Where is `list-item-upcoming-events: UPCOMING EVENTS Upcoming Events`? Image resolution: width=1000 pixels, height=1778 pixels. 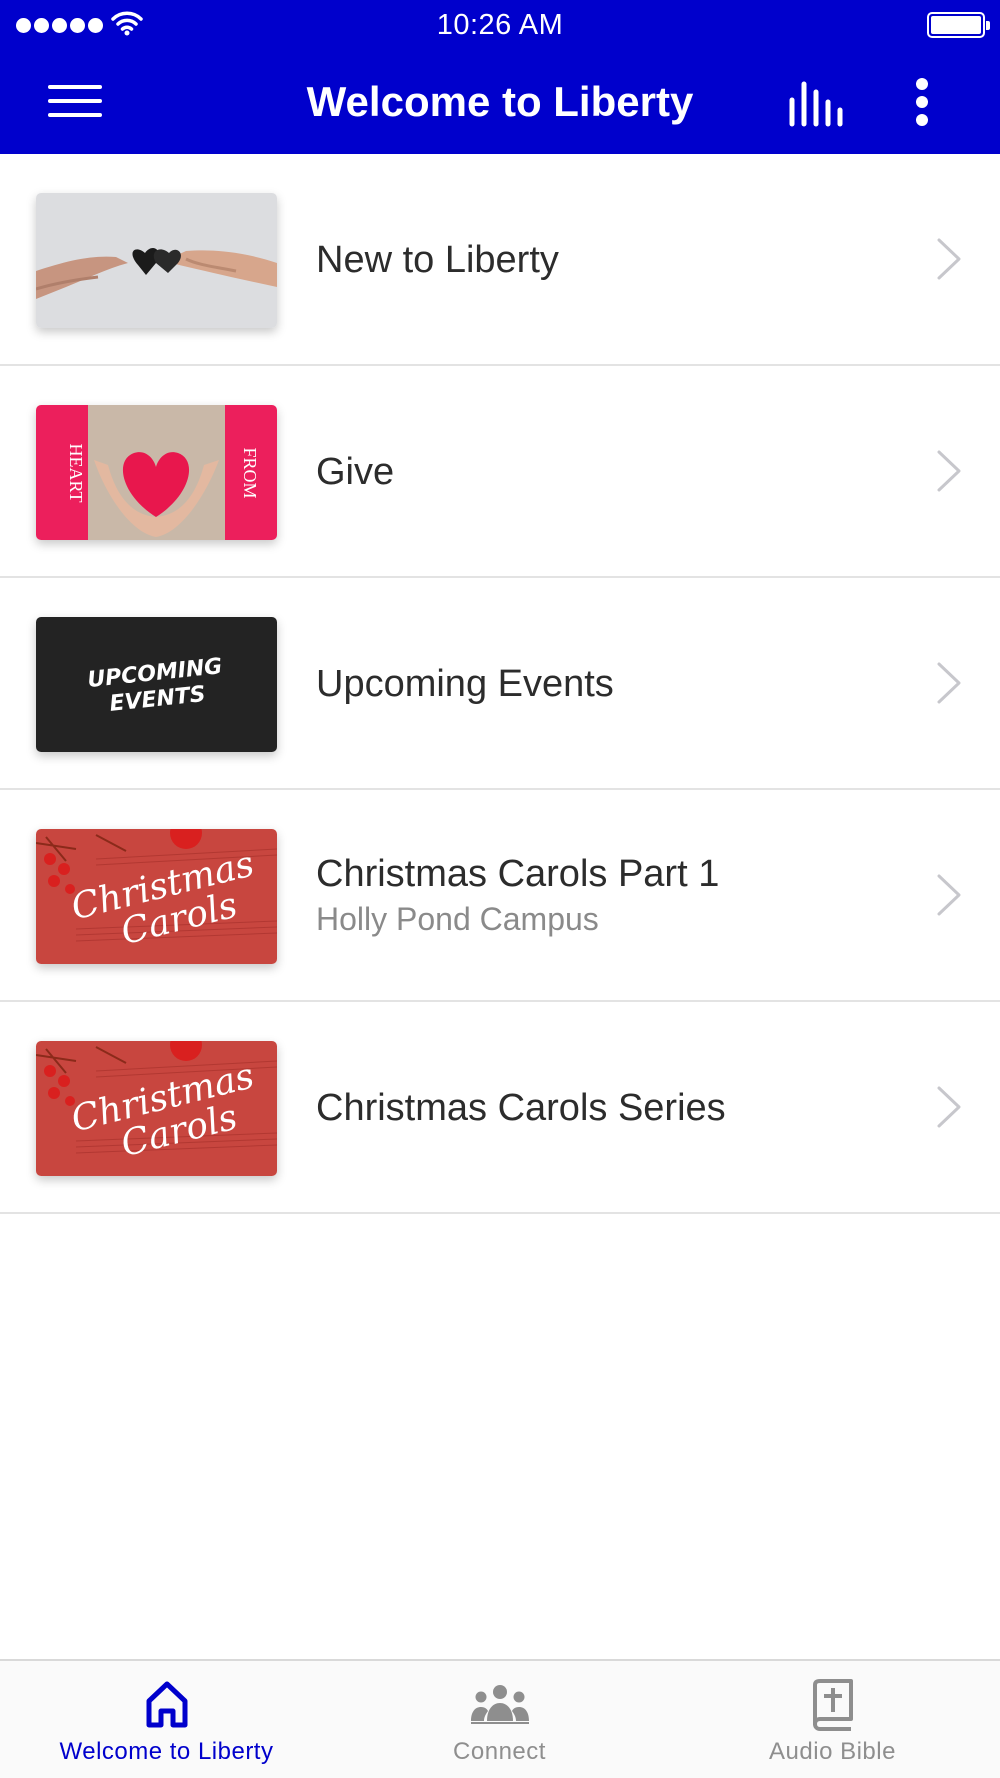 list-item-upcoming-events: UPCOMING EVENTS Upcoming Events is located at coordinates (500, 684).